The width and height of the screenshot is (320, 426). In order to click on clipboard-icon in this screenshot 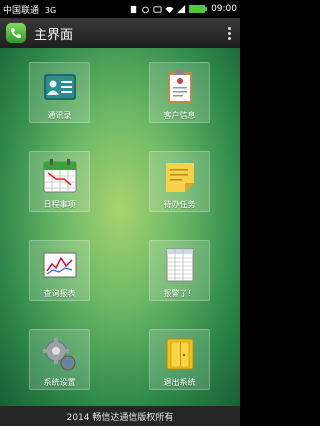, I will do `click(179, 86)`.